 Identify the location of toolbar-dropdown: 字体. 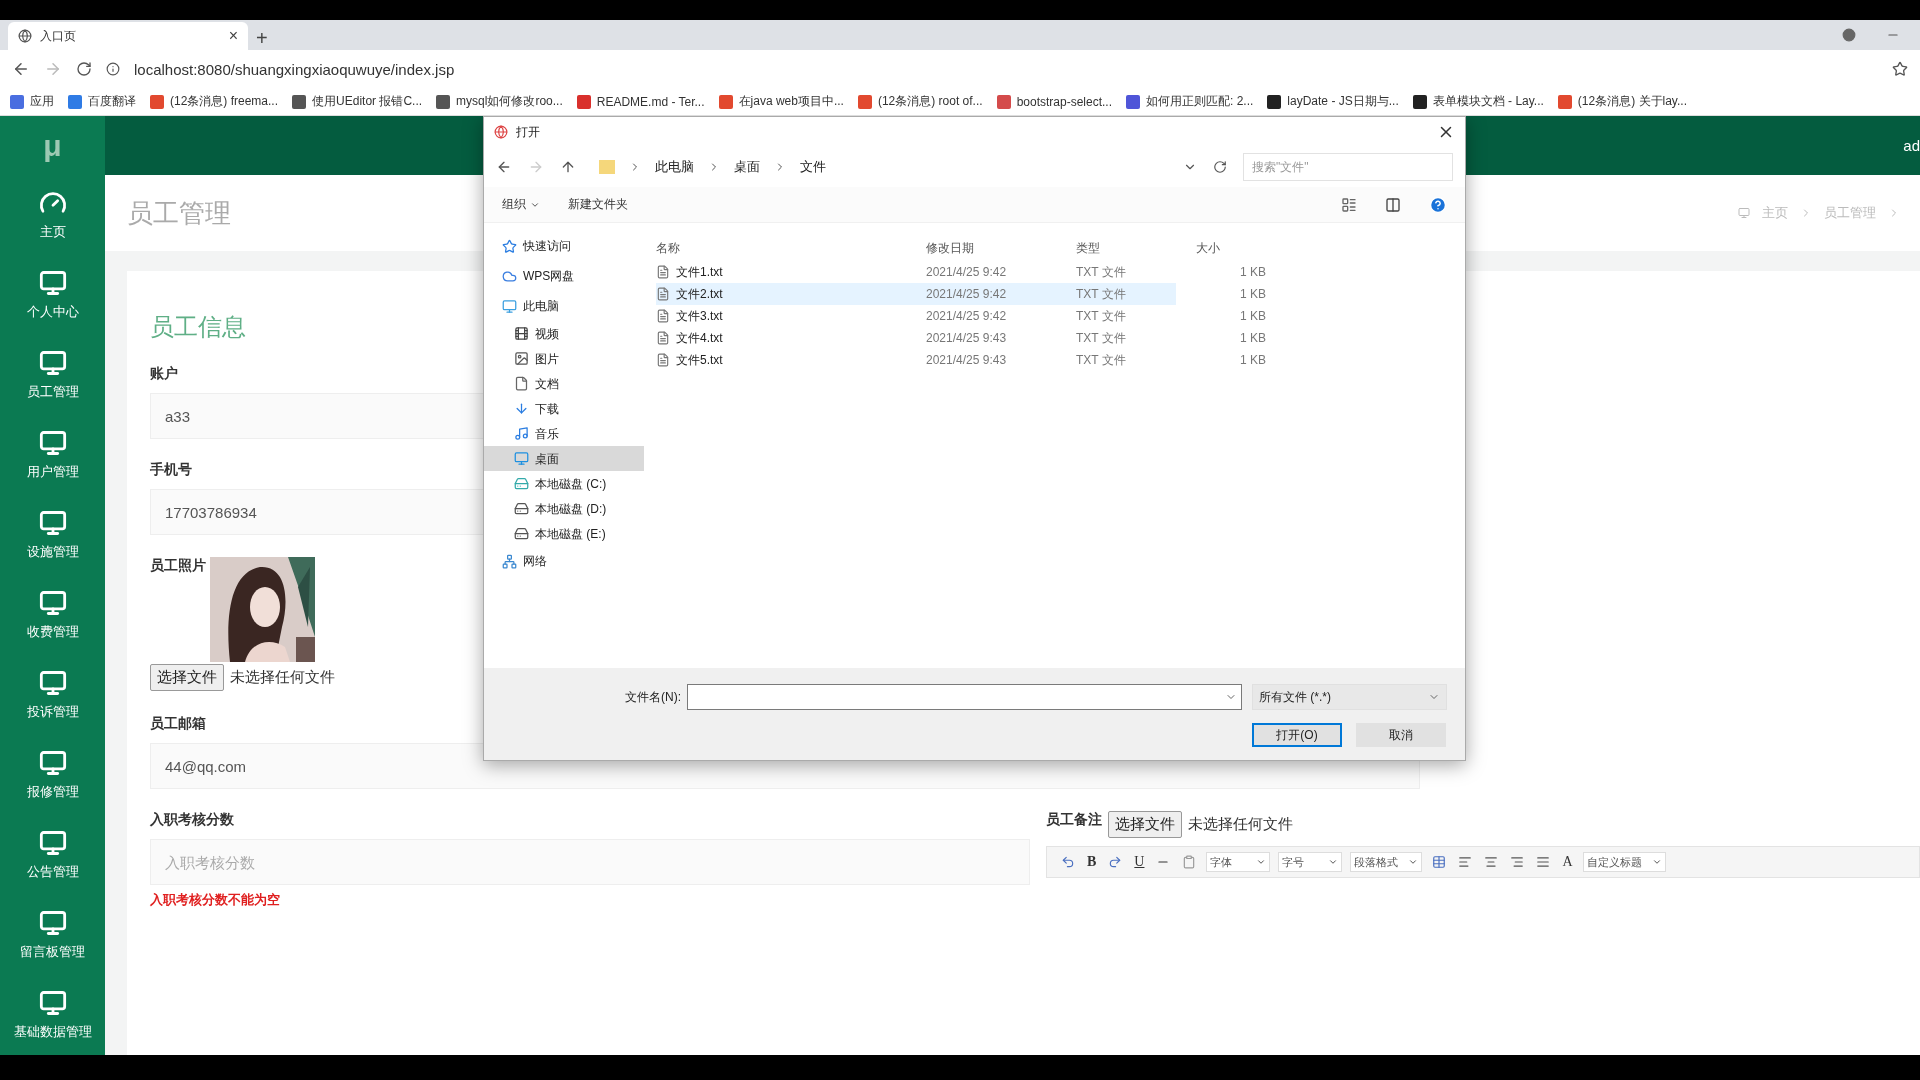
(1238, 862).